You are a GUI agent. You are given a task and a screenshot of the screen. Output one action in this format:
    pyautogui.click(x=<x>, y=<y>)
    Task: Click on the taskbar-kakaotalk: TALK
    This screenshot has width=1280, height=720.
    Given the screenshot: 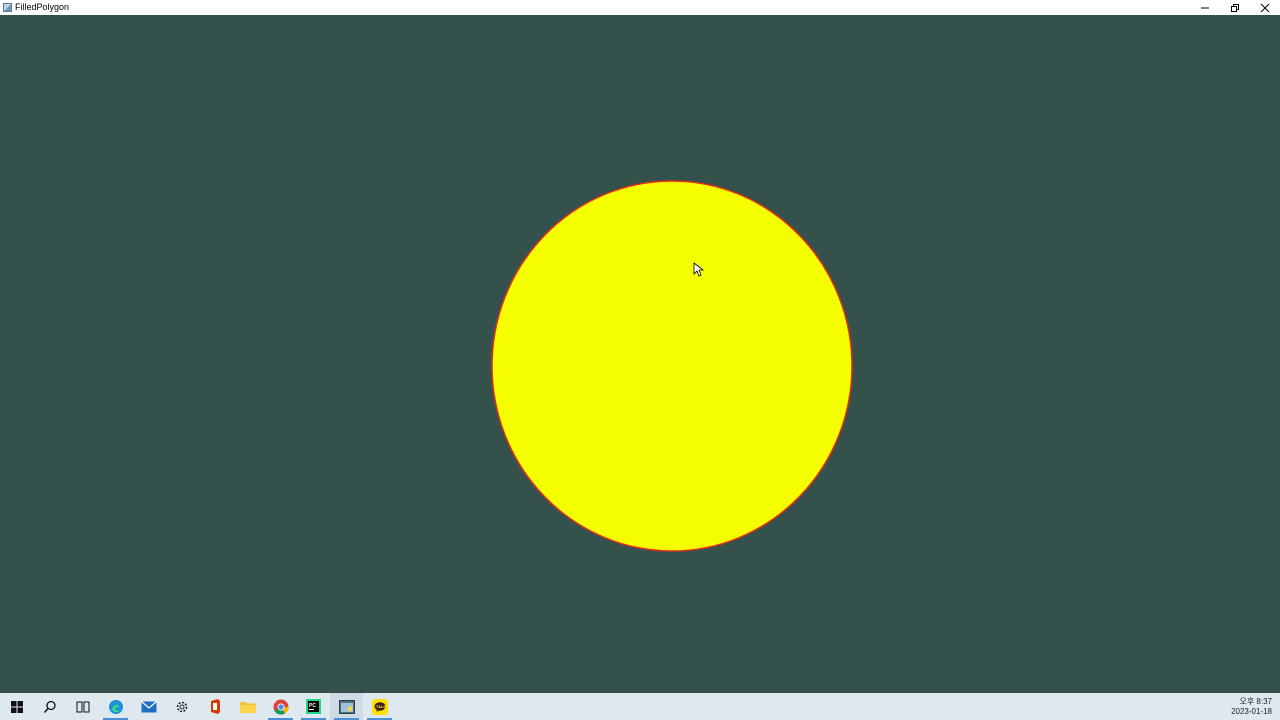 What is the action you would take?
    pyautogui.click(x=379, y=706)
    